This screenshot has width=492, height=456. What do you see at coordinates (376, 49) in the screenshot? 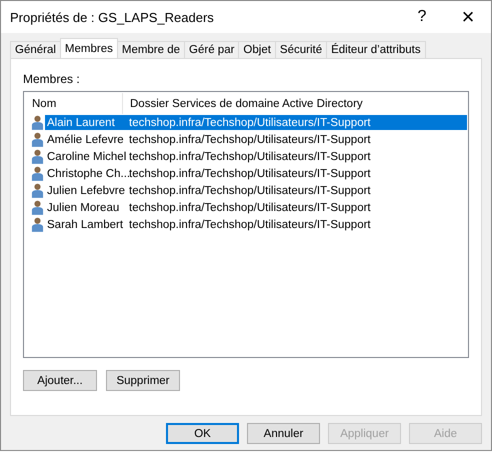
I see `tab: Éditeur d’attributs` at bounding box center [376, 49].